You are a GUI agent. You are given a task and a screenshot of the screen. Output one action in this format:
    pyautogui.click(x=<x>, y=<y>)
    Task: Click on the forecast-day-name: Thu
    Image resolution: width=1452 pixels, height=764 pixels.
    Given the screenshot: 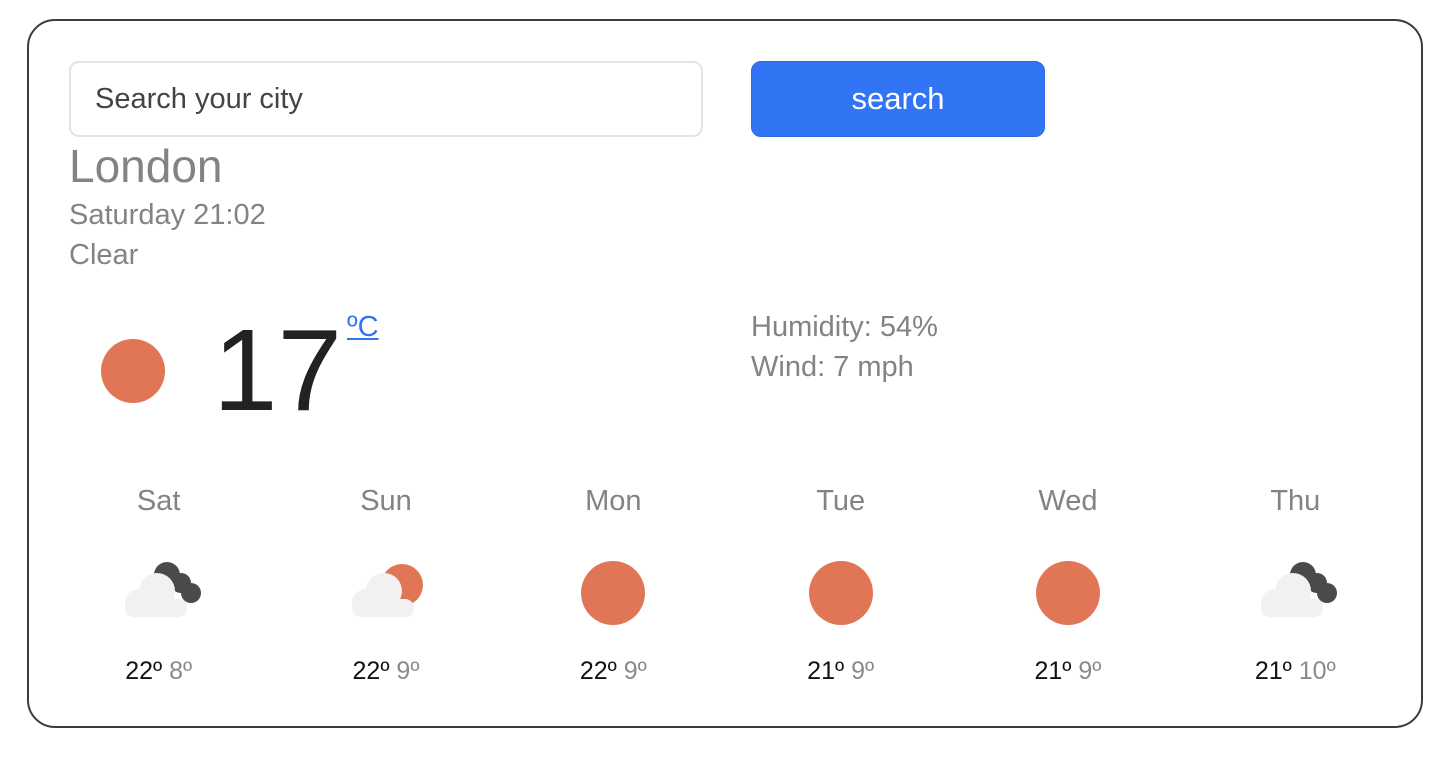 What is the action you would take?
    pyautogui.click(x=1295, y=501)
    